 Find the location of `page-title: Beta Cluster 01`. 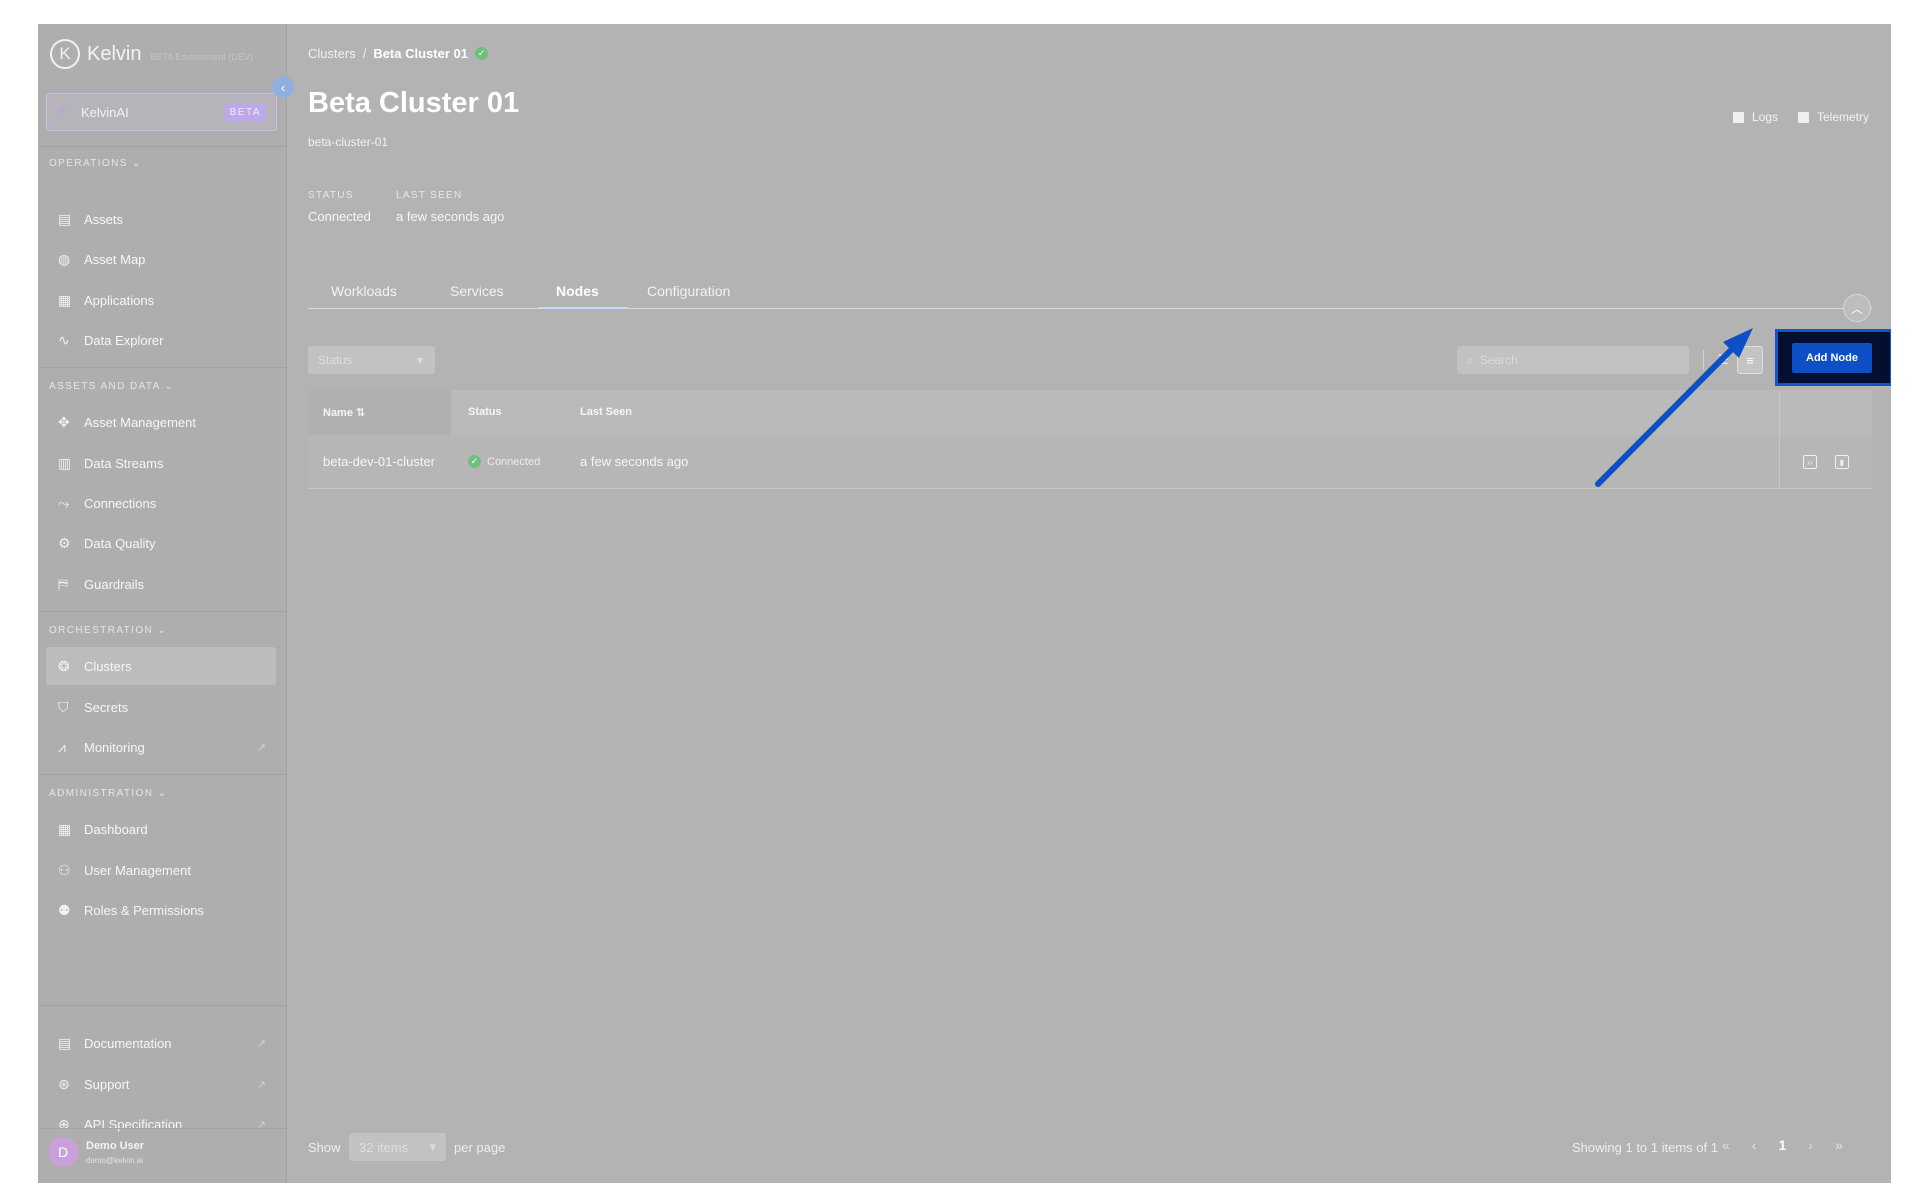

page-title: Beta Cluster 01 is located at coordinates (414, 103).